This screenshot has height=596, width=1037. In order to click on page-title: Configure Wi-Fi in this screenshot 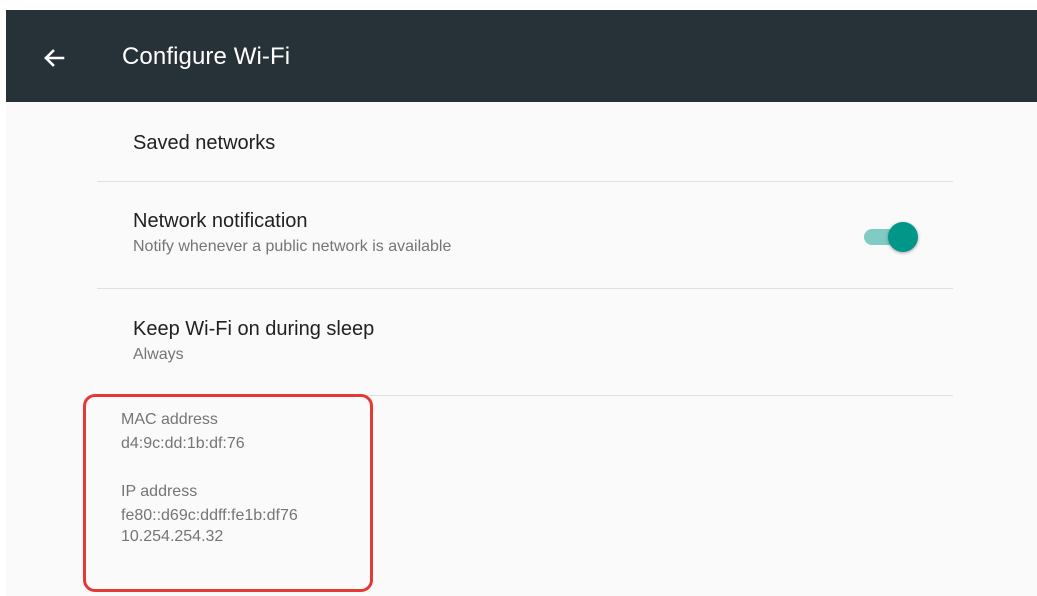, I will do `click(206, 56)`.